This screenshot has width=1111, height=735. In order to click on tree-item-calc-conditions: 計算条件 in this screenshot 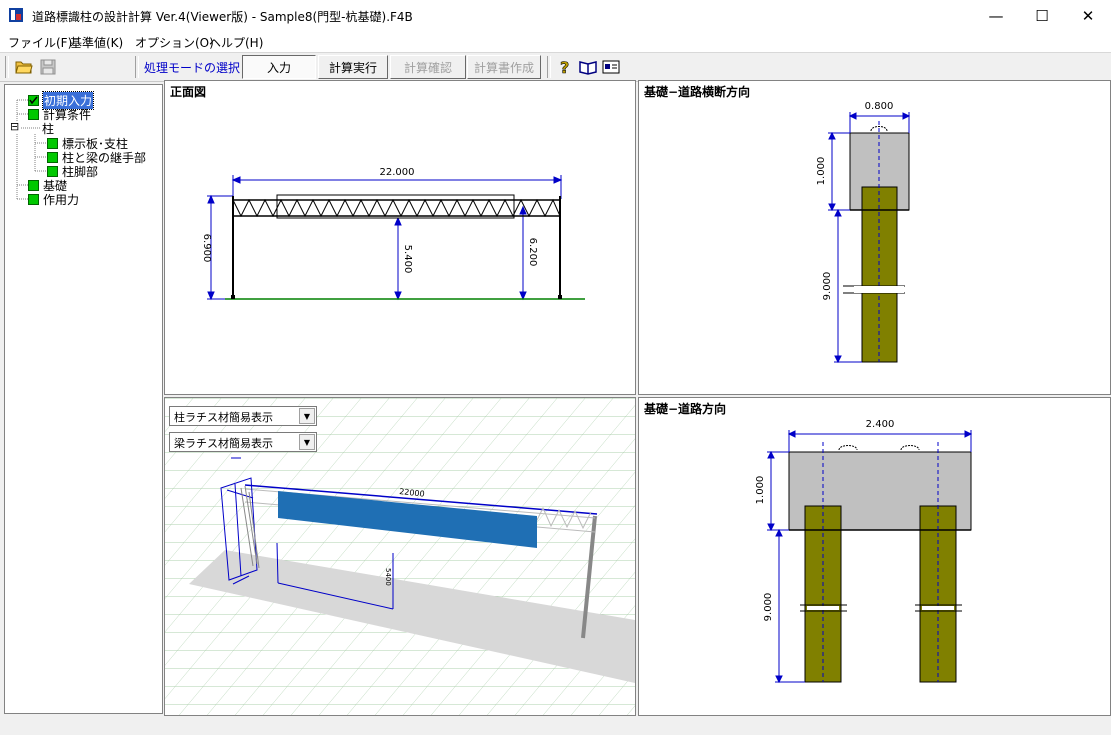, I will do `click(59, 114)`.